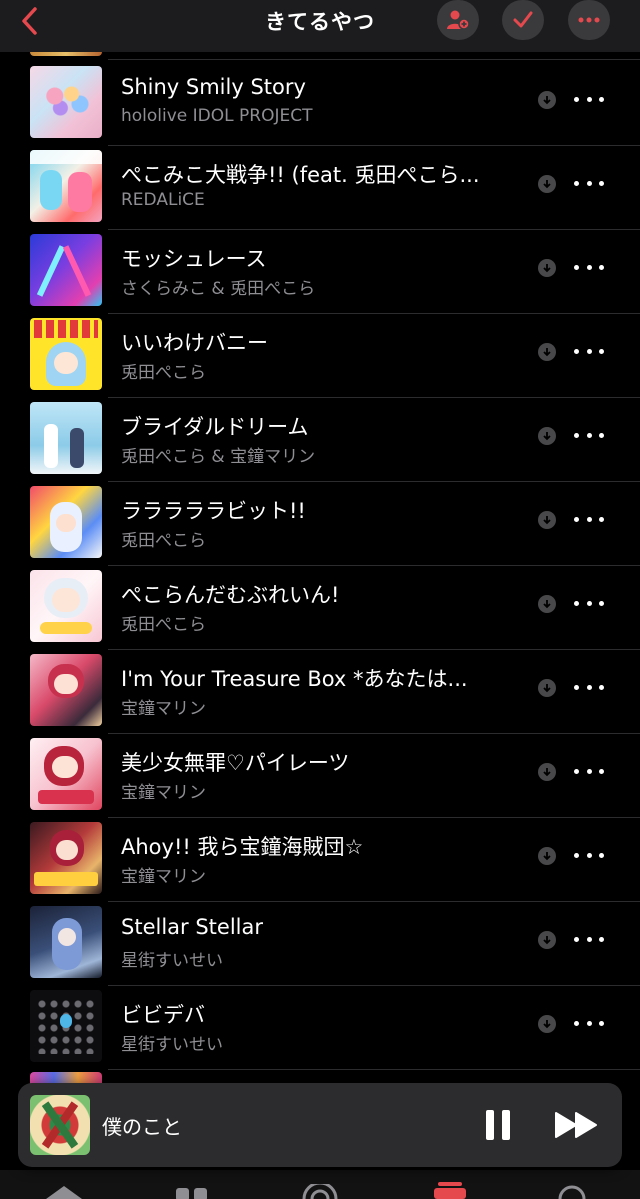 Image resolution: width=640 pixels, height=1199 pixels. Describe the element at coordinates (320, 608) in the screenshot. I see `track-row: ぺこらんだむぶれいん! 兎田ぺこら` at that location.